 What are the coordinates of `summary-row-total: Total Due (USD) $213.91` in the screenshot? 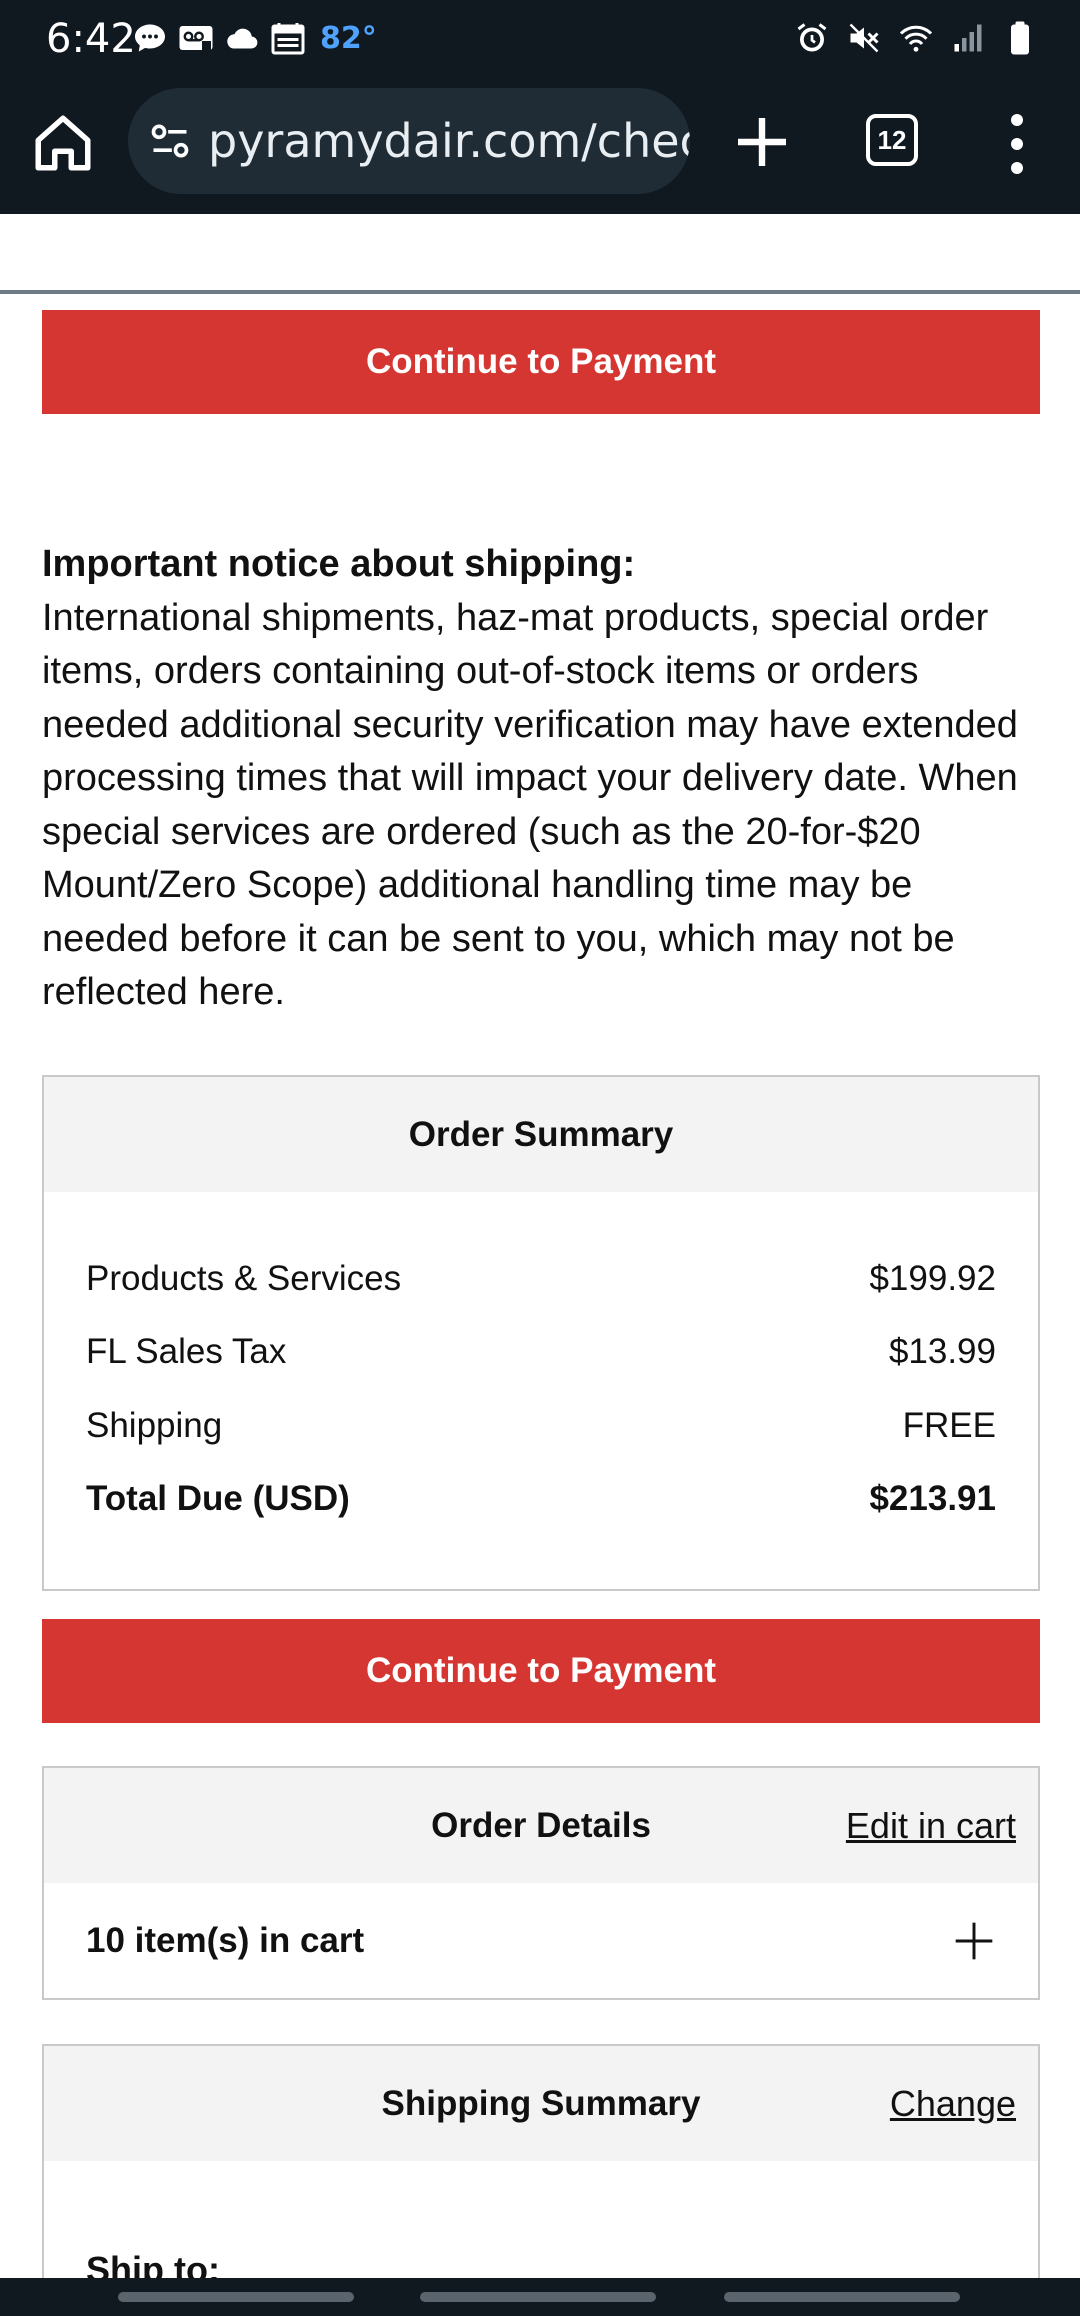 It's located at (541, 1500).